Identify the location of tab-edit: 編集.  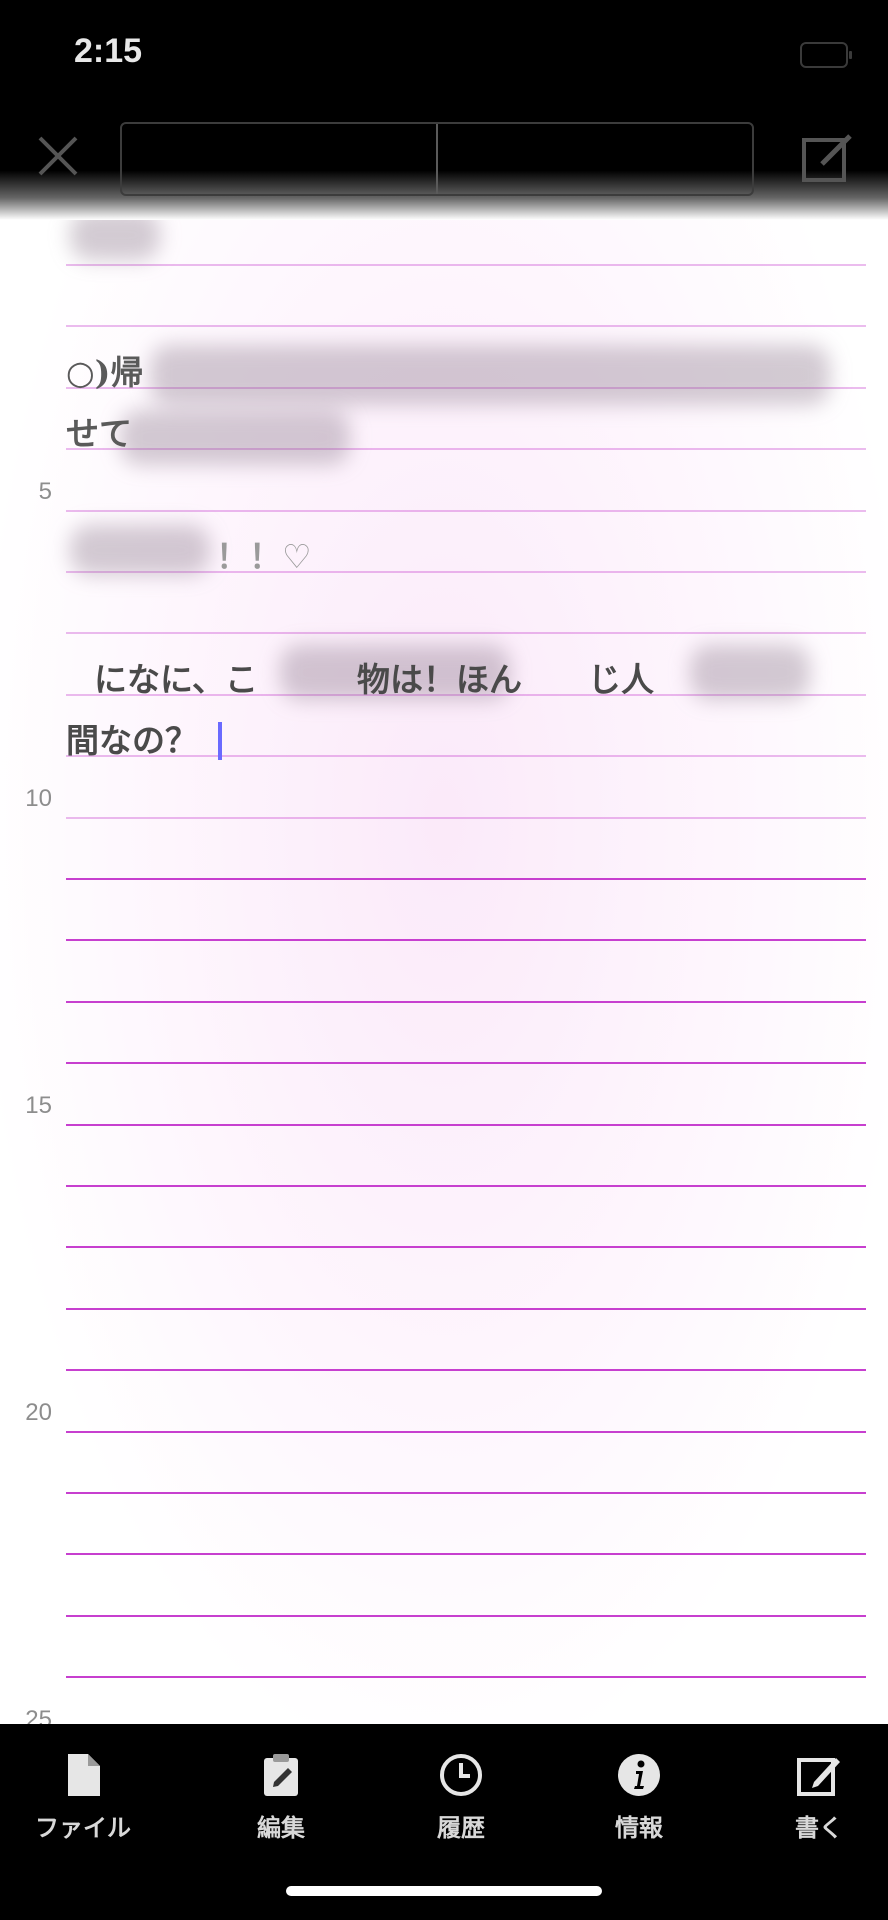
(281, 1797).